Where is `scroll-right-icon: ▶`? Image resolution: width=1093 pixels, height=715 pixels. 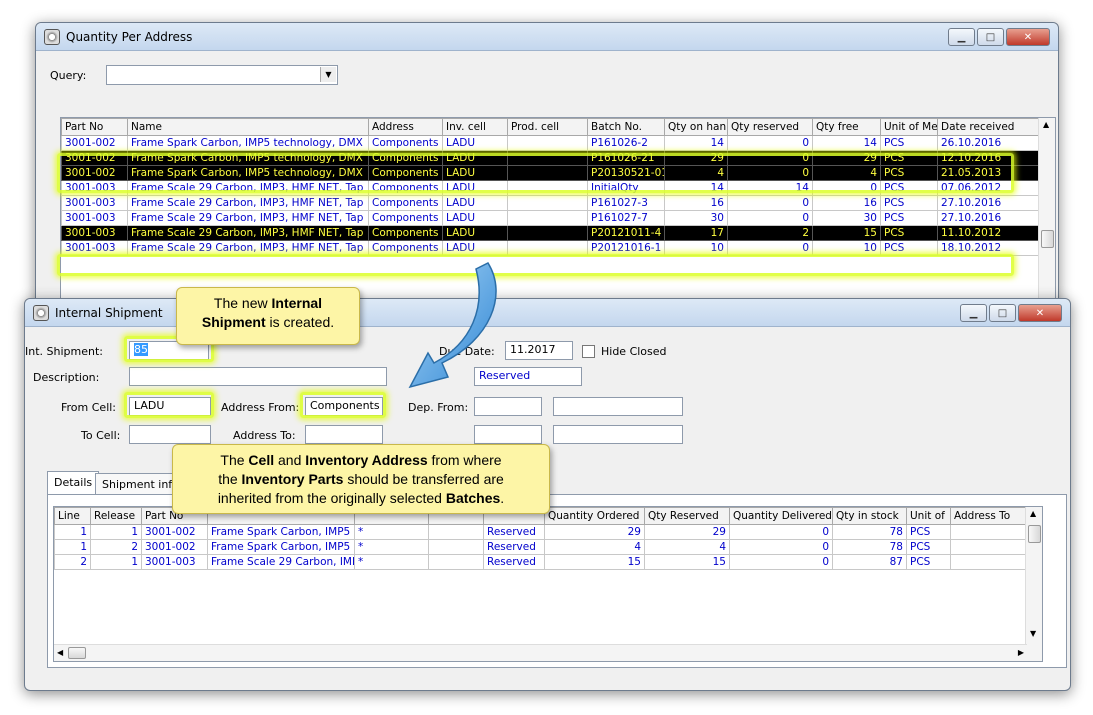 scroll-right-icon: ▶ is located at coordinates (1021, 652).